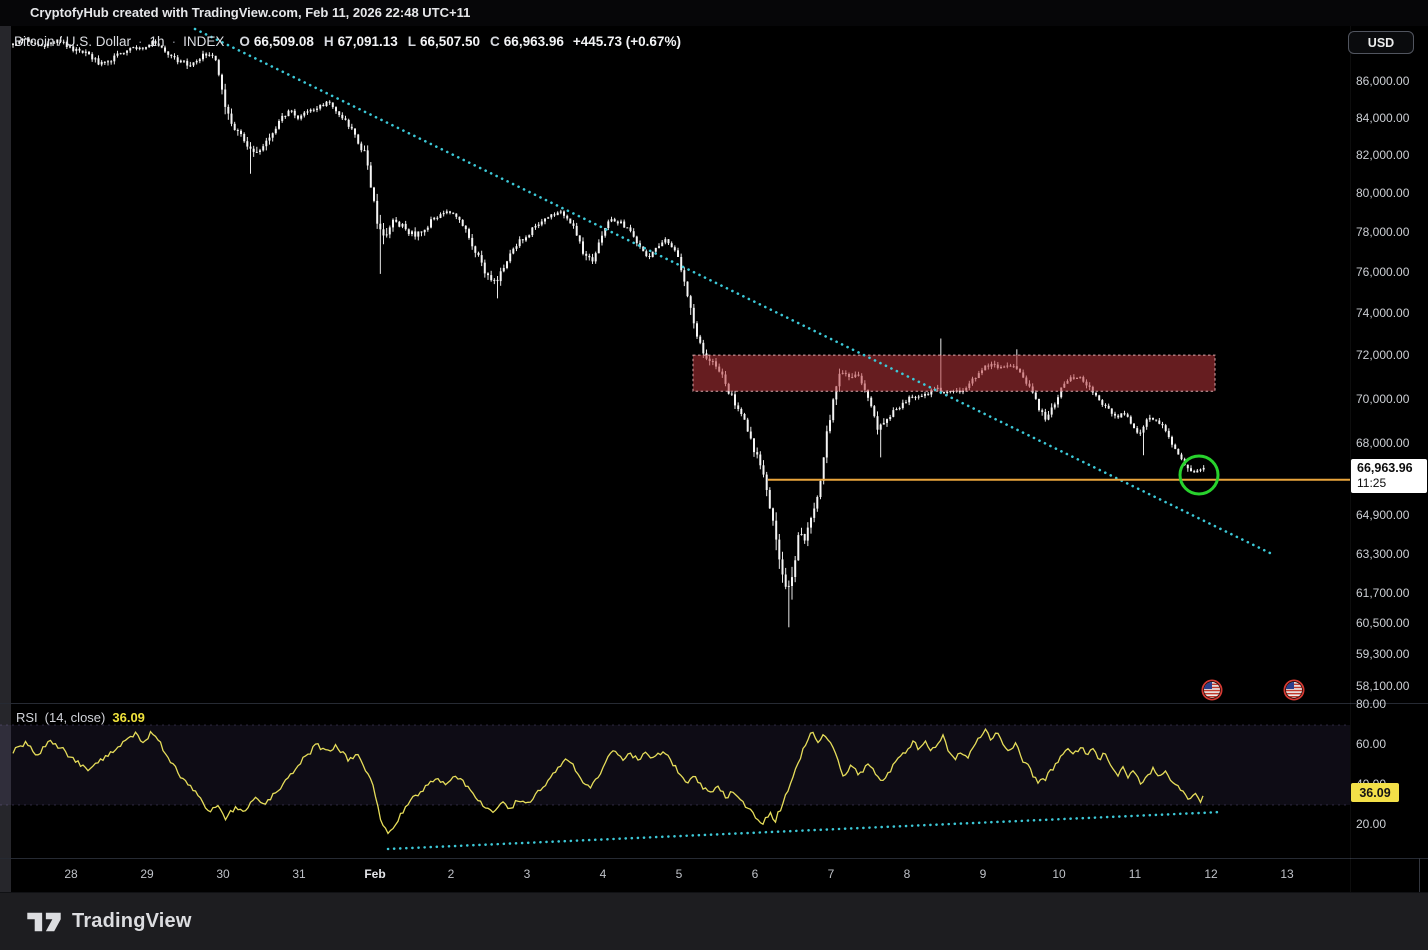  I want to click on rsi-tick: 20.00, so click(1371, 824).